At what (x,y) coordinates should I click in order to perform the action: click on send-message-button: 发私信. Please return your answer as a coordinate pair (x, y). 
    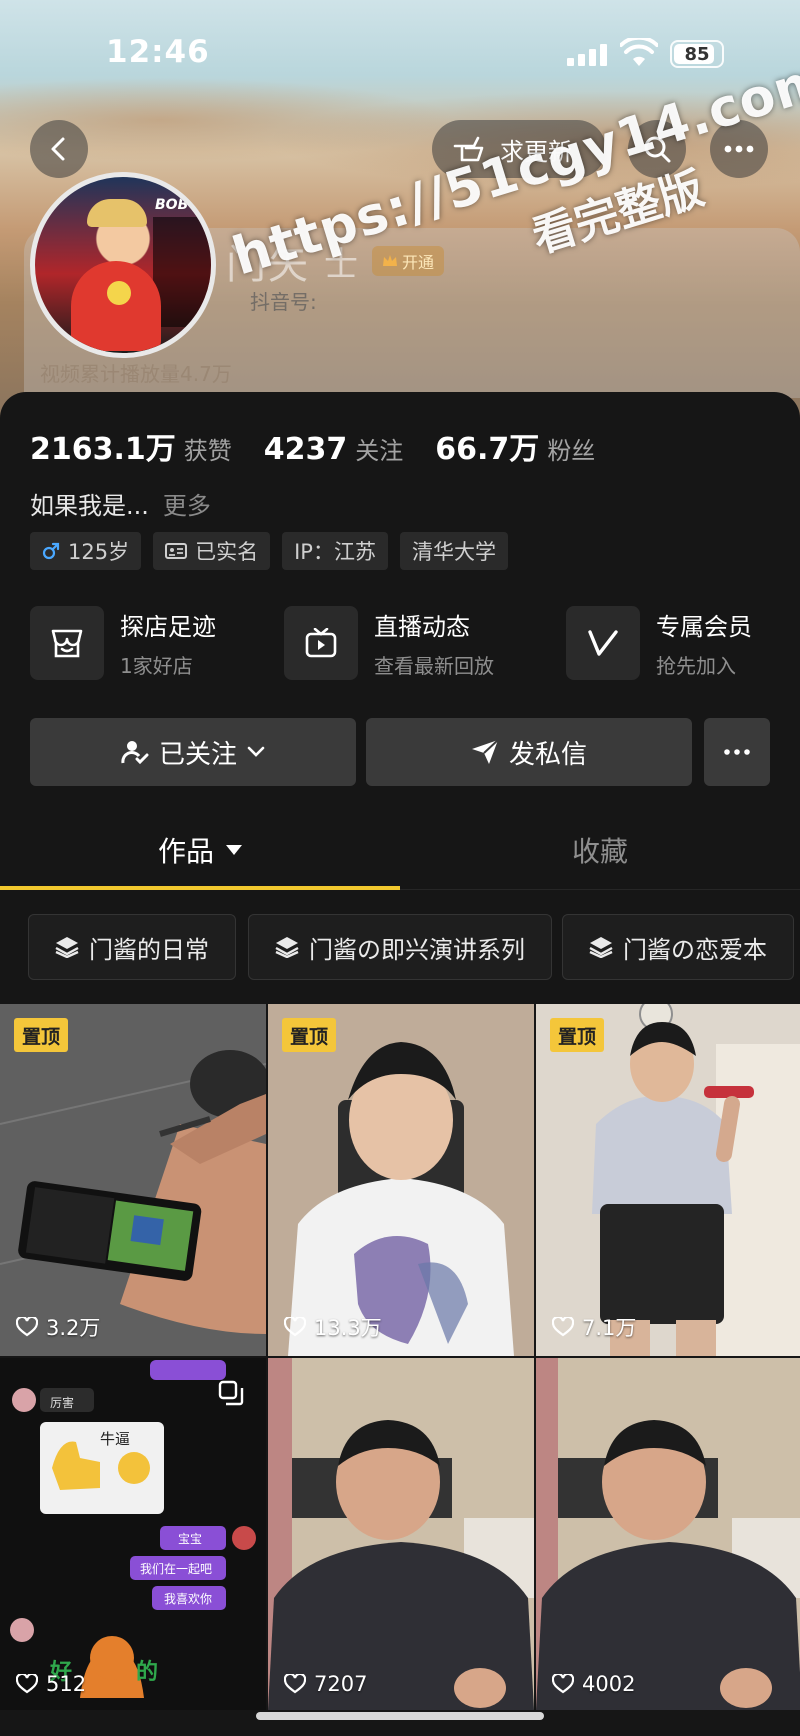
    Looking at the image, I should click on (529, 752).